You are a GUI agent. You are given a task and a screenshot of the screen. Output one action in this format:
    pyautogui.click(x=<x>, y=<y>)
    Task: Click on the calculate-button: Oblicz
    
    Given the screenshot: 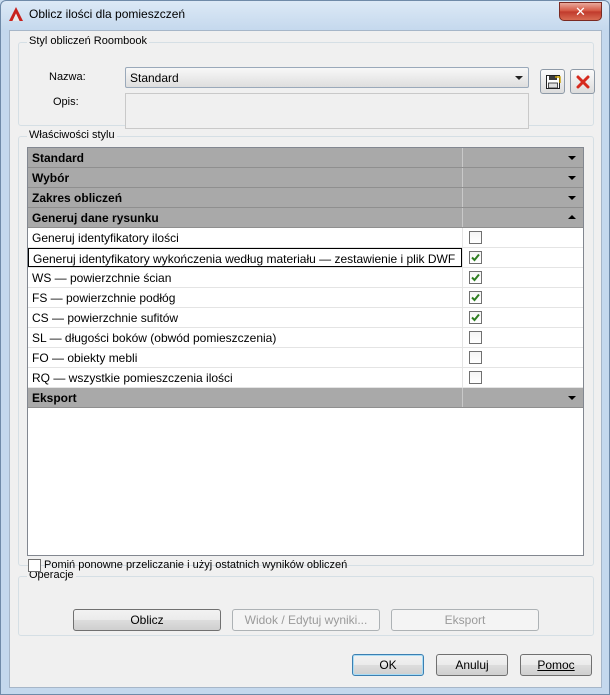 What is the action you would take?
    pyautogui.click(x=147, y=620)
    